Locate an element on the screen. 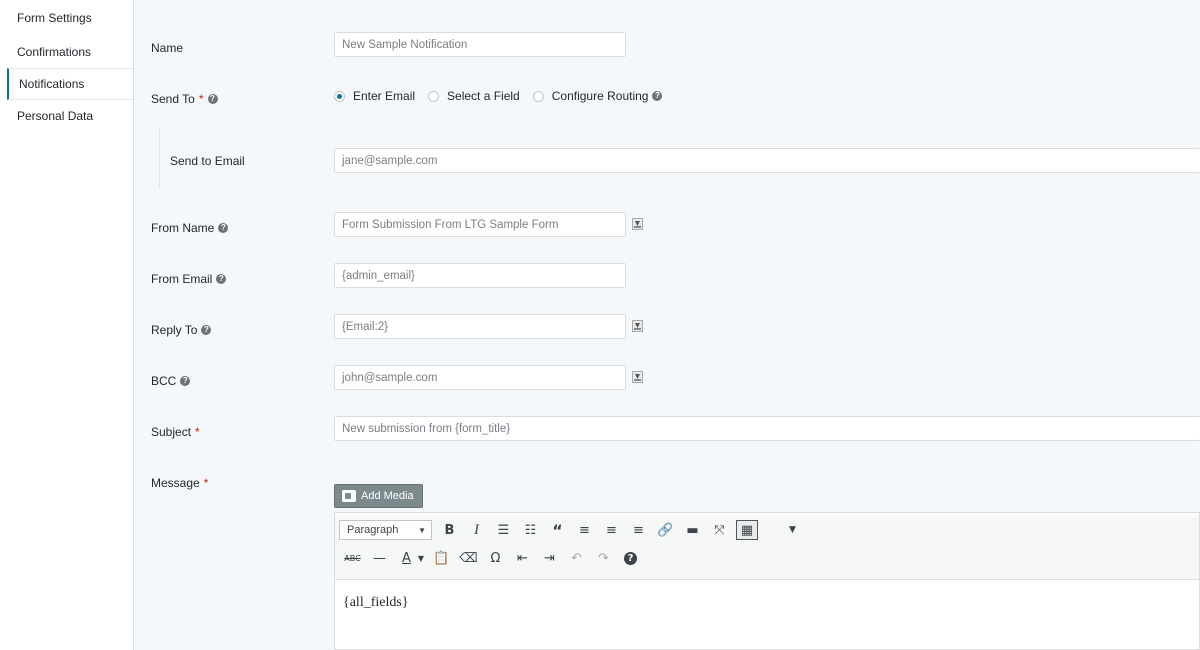 The width and height of the screenshot is (1200, 650). clear-formatting-icon: ⌫ is located at coordinates (468, 558).